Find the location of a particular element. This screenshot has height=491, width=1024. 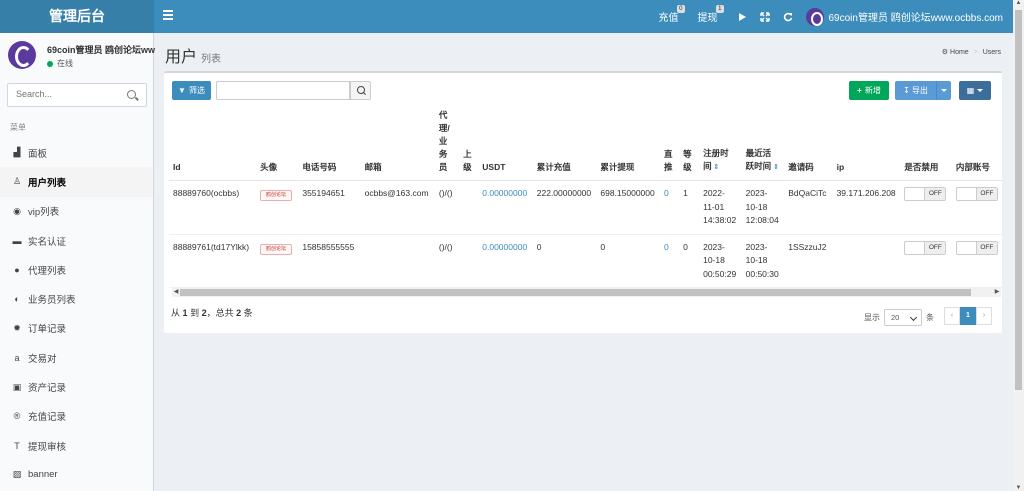

sidebar-item-label: 代理列表 is located at coordinates (47, 271).